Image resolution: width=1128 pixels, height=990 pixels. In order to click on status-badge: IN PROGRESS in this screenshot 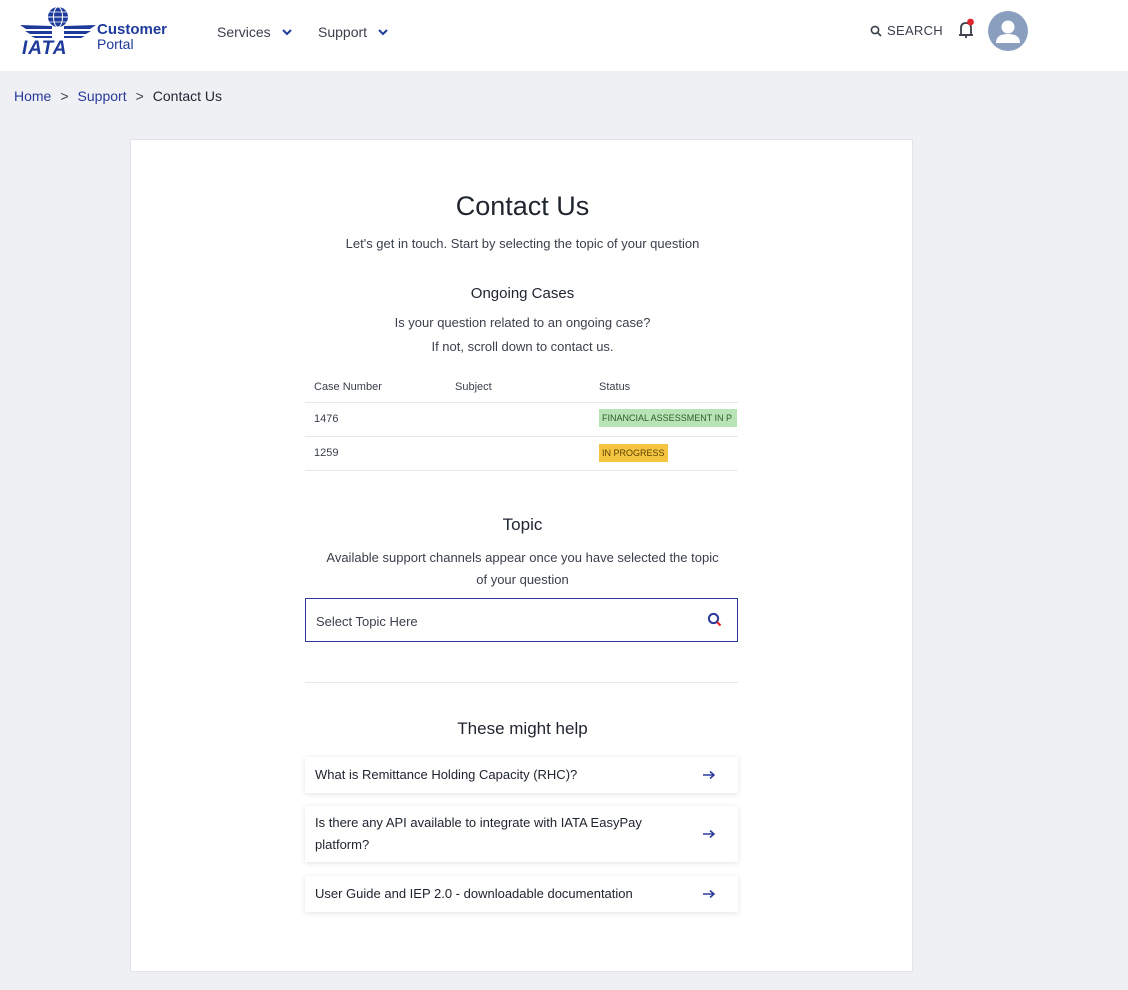, I will do `click(633, 453)`.